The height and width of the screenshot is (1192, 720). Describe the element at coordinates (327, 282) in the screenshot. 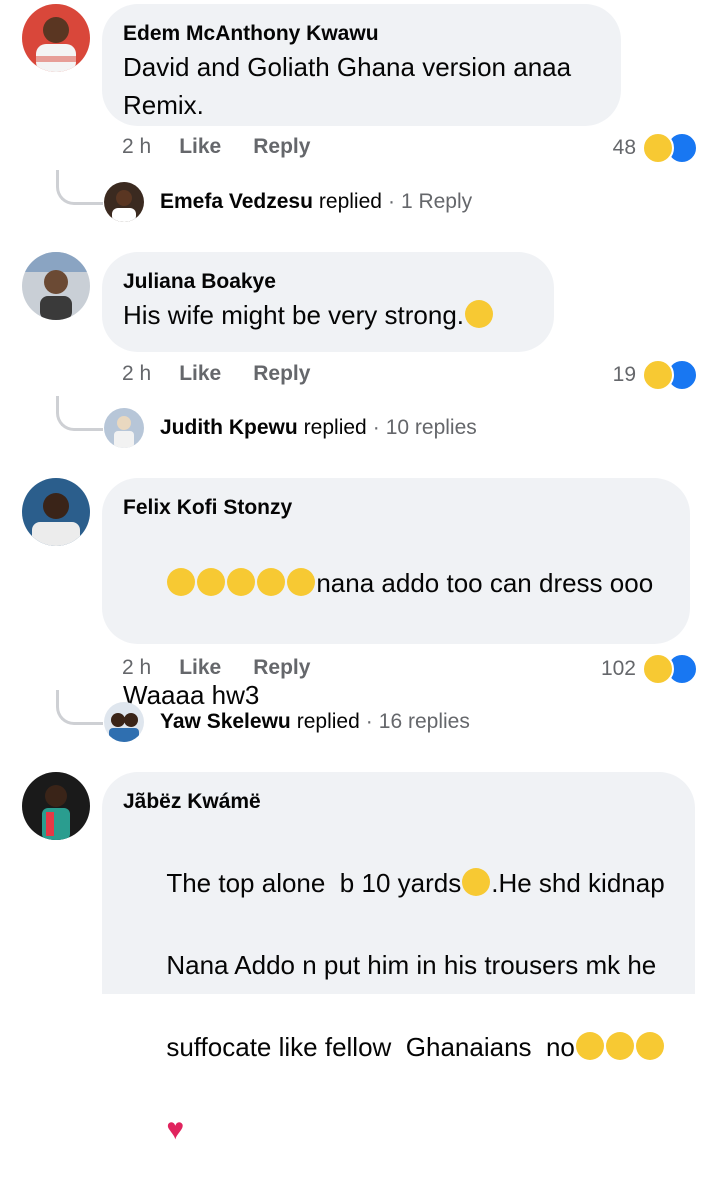

I see `comment-author: Juliana Boakye` at that location.